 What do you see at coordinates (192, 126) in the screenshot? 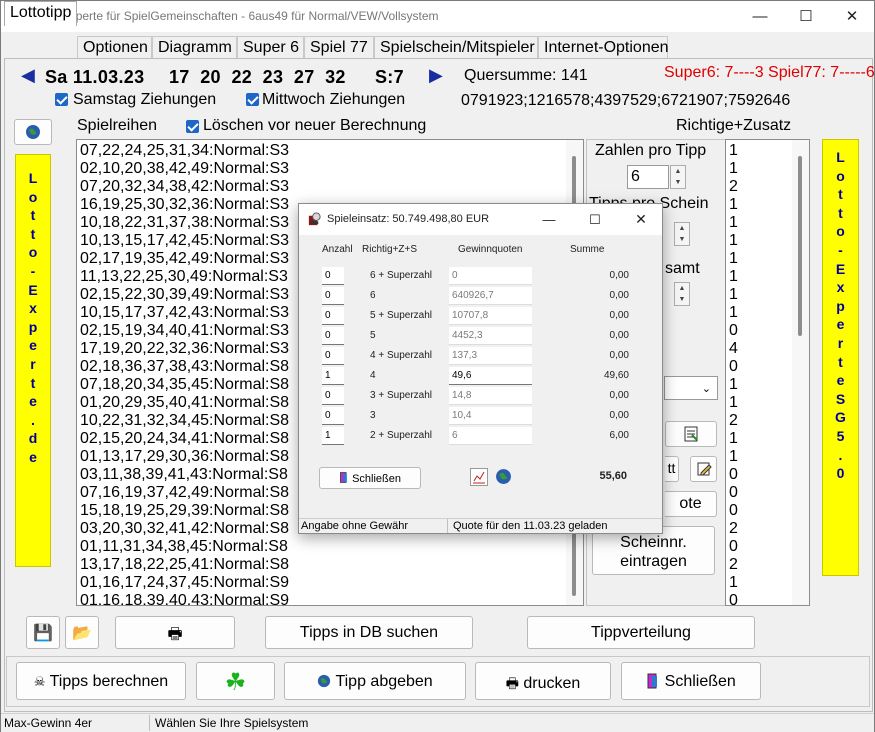
I see `clear-checkbox` at bounding box center [192, 126].